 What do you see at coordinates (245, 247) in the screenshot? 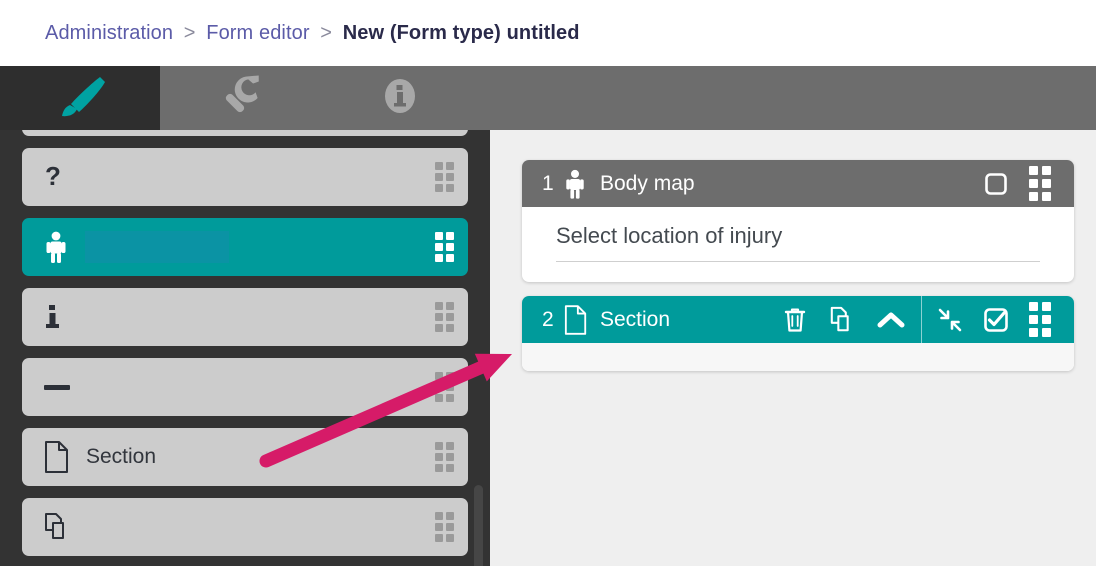
I see `palette-item-body-map` at bounding box center [245, 247].